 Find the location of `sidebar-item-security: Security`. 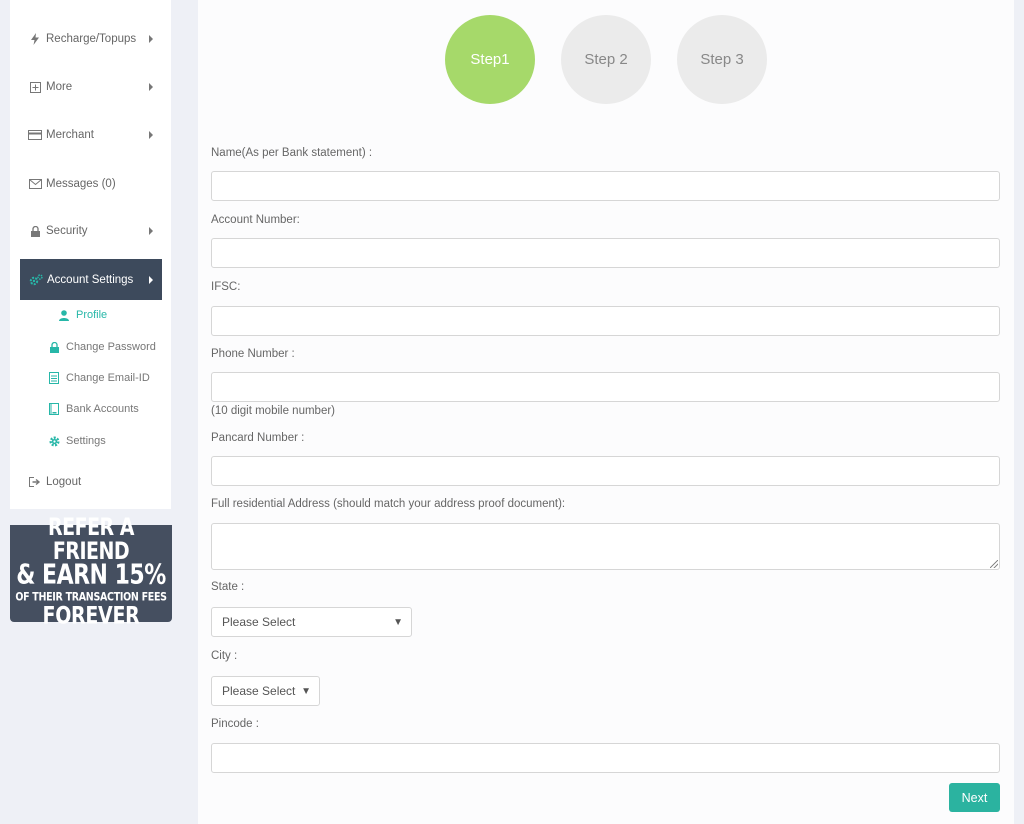

sidebar-item-security: Security is located at coordinates (90, 231).